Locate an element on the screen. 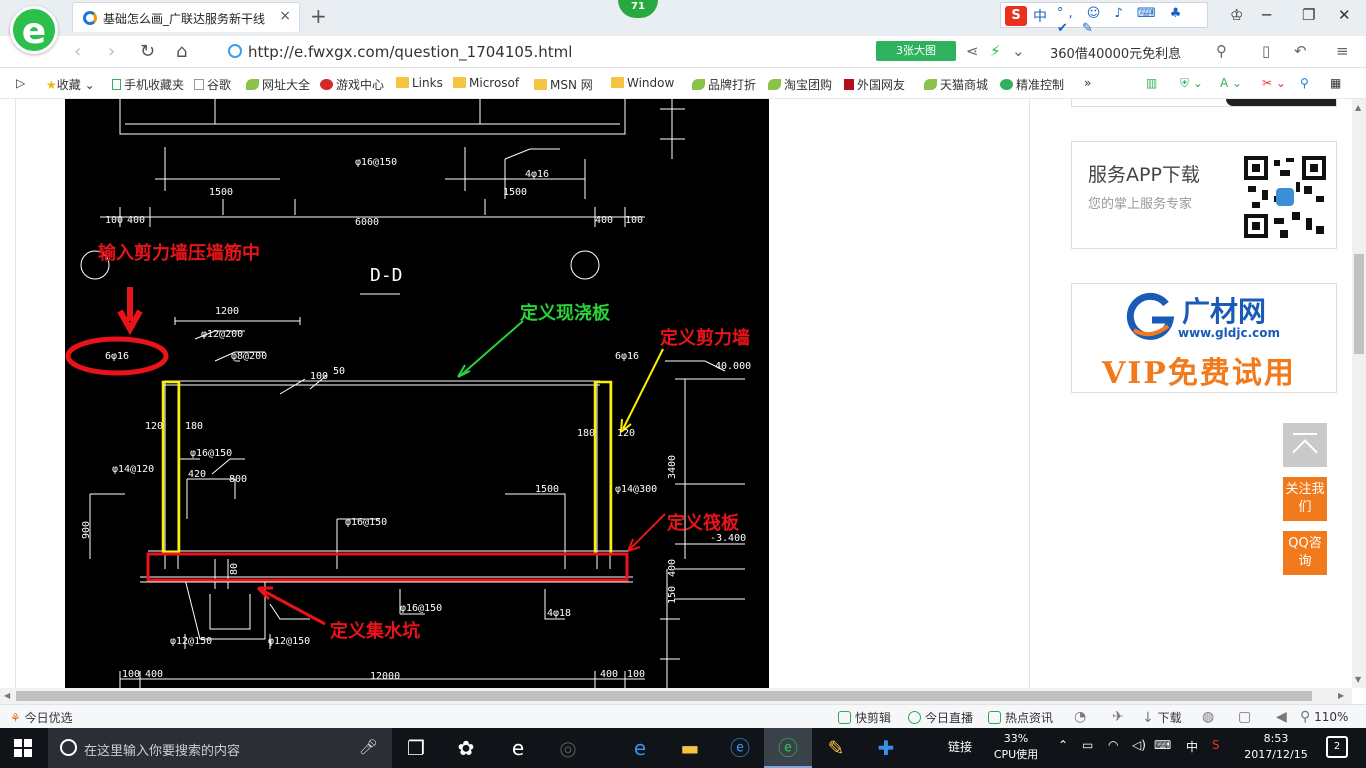 The image size is (1366, 768). bookmark-msn: MSN 网 is located at coordinates (563, 84).